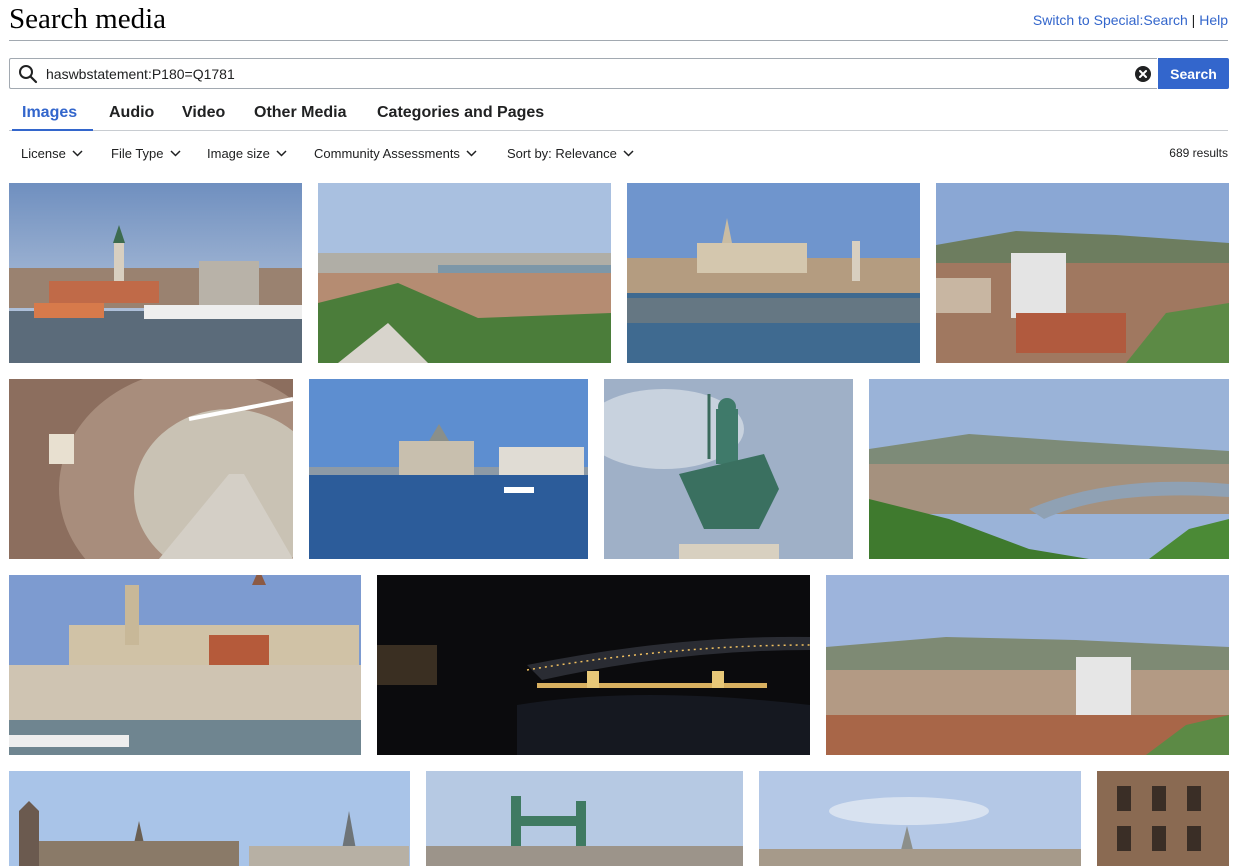 The height and width of the screenshot is (866, 1237). Describe the element at coordinates (28, 74) in the screenshot. I see `search-icon` at that location.